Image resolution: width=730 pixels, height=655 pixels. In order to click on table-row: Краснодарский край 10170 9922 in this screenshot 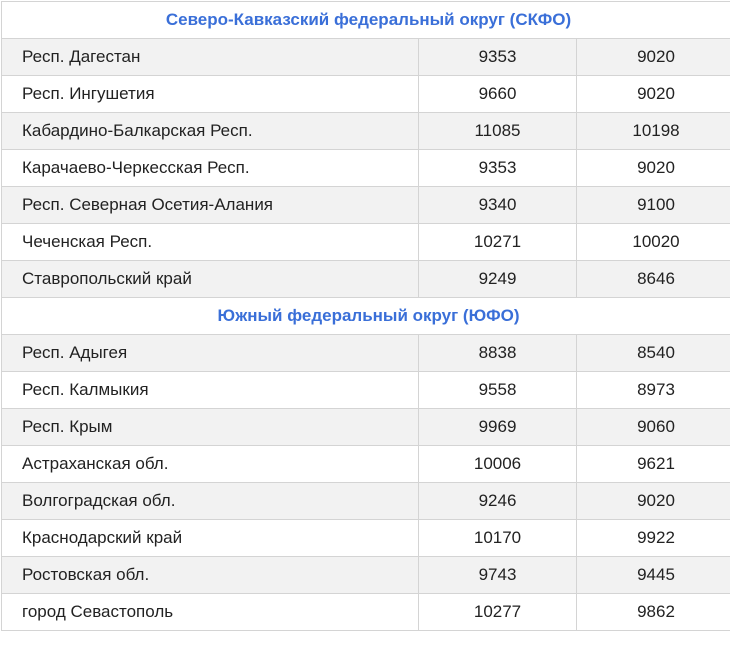, I will do `click(366, 538)`.